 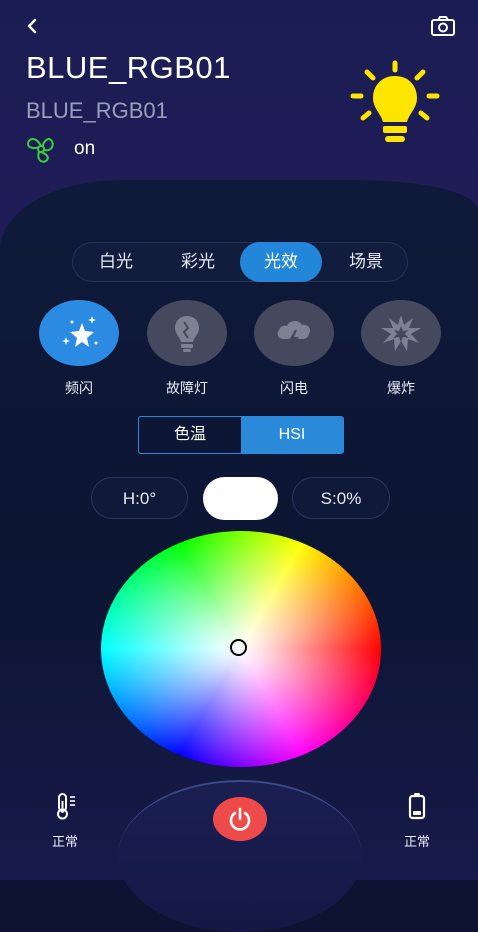 I want to click on fan-icon, so click(x=41, y=149).